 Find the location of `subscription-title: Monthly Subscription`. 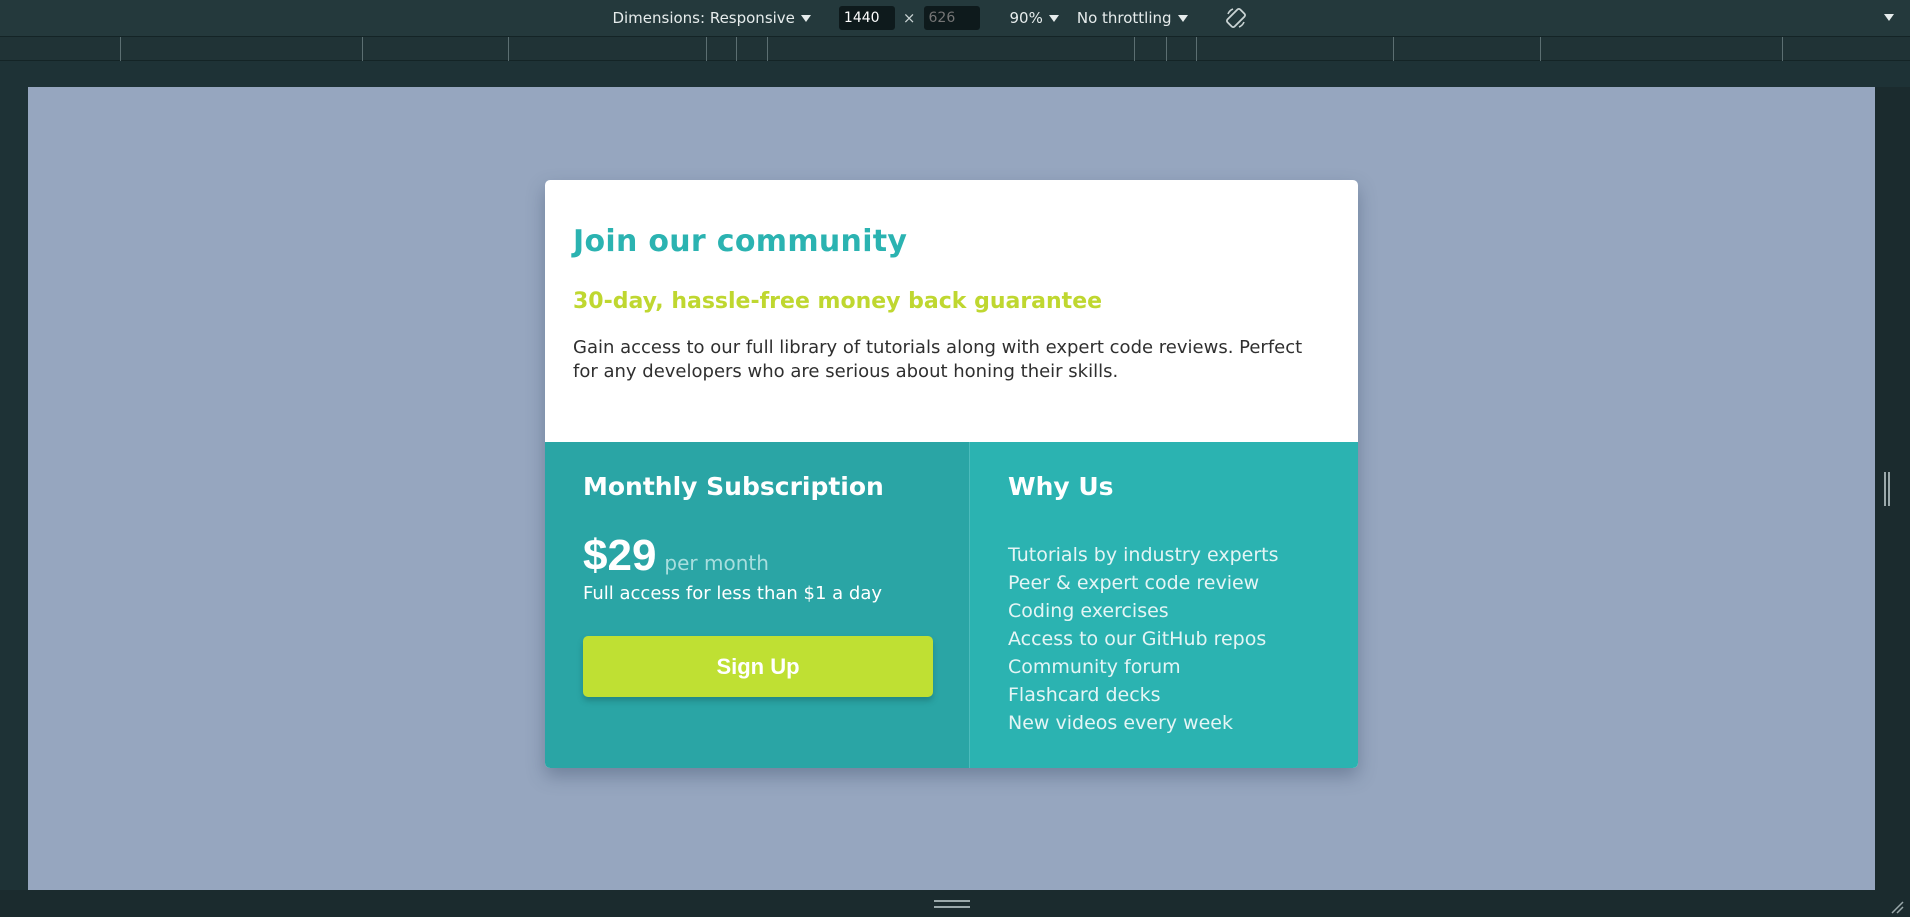

subscription-title: Monthly Subscription is located at coordinates (733, 486).